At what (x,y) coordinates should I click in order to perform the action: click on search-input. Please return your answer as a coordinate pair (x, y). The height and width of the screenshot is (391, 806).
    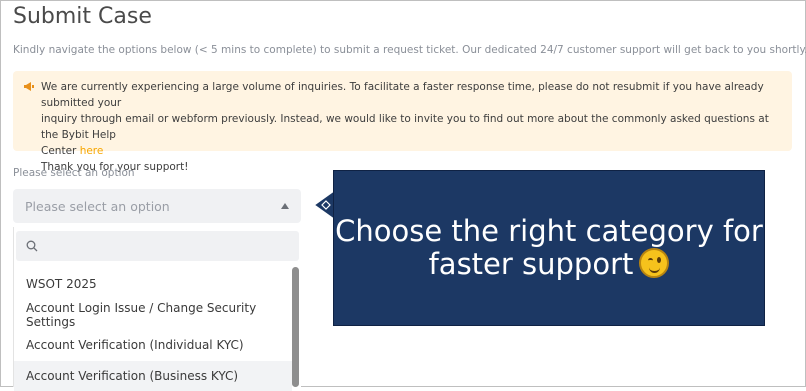
    Looking at the image, I should click on (166, 246).